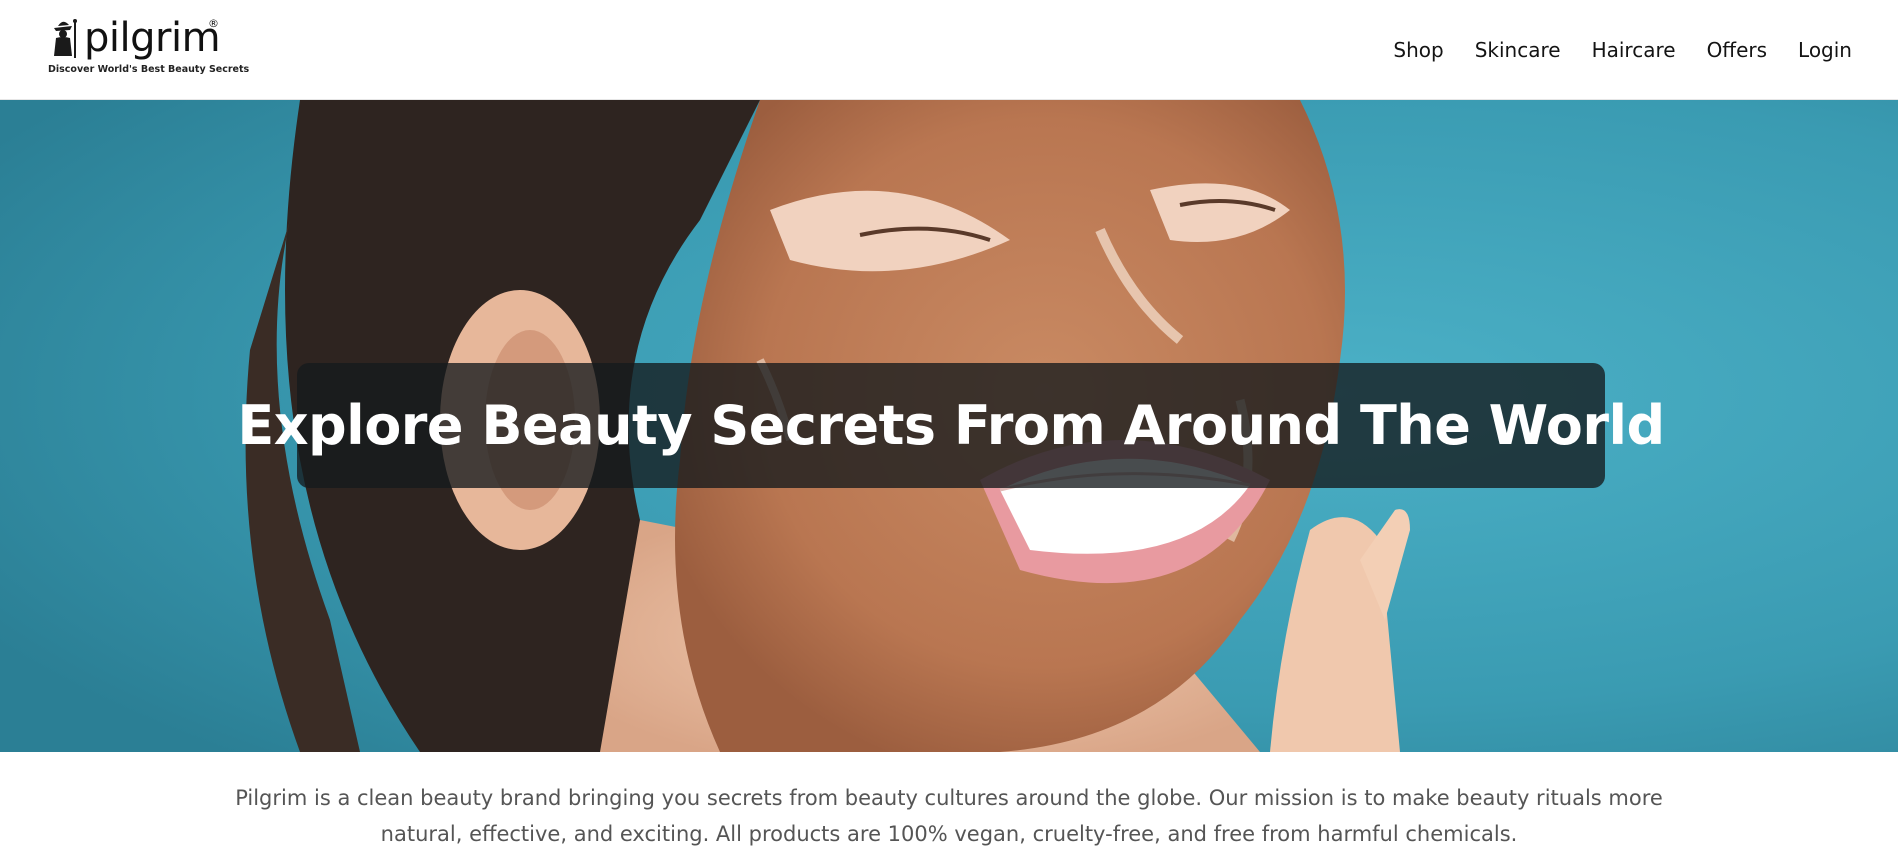  I want to click on brand-name: pilgrim, so click(152, 38).